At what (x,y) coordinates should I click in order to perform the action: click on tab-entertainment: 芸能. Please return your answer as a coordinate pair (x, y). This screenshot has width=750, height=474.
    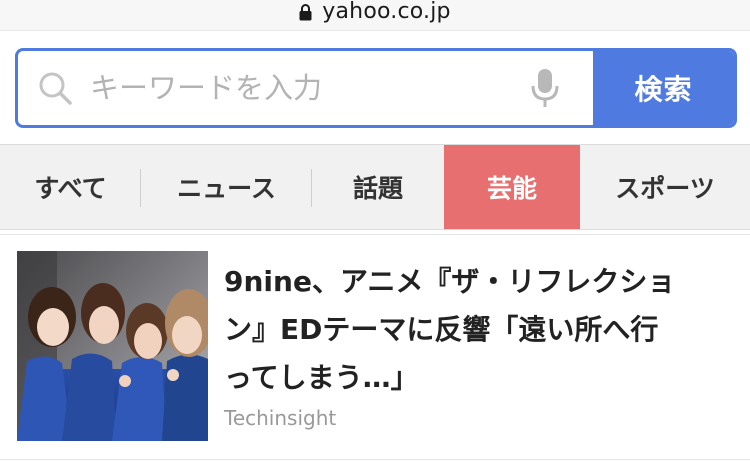
    Looking at the image, I should click on (512, 187).